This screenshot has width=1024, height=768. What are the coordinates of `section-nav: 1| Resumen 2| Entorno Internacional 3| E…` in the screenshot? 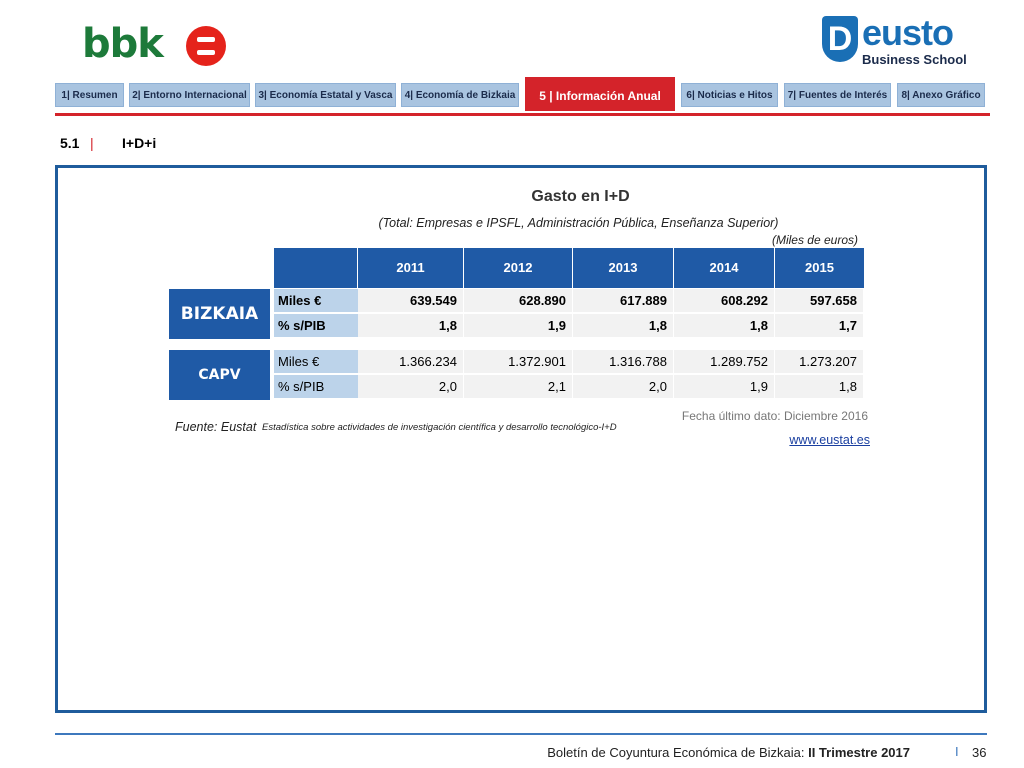 It's located at (522, 96).